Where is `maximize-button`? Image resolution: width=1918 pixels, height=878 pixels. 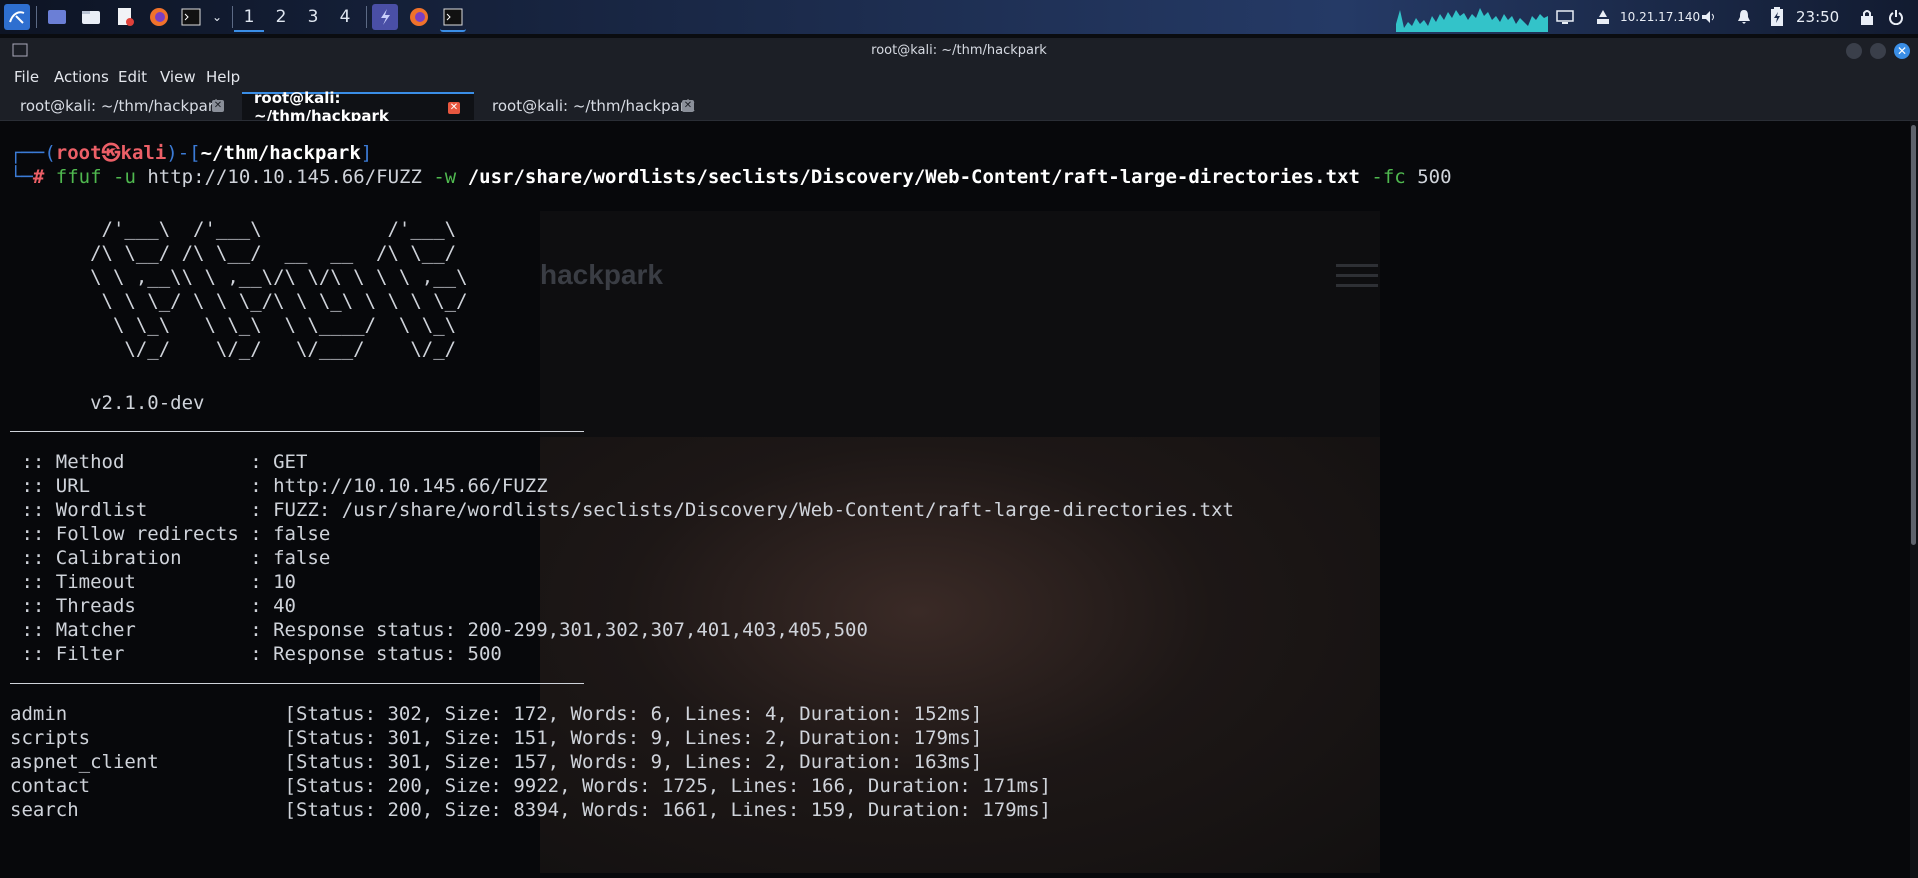 maximize-button is located at coordinates (1878, 51).